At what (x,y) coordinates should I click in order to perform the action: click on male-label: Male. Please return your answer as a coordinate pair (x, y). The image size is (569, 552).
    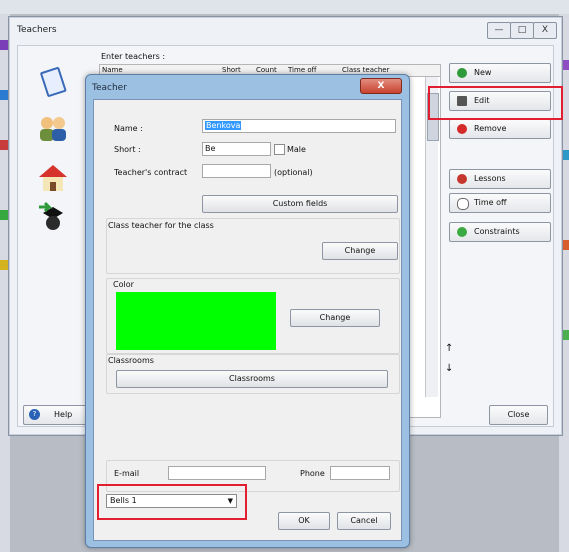
    Looking at the image, I should click on (296, 149).